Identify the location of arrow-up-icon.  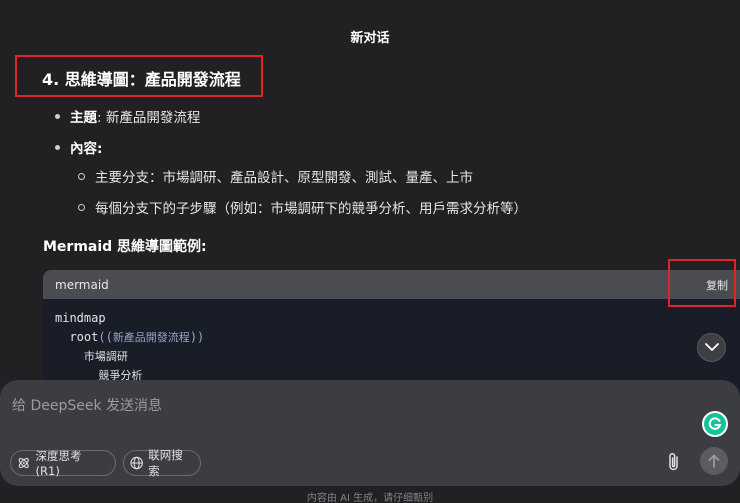
(714, 461).